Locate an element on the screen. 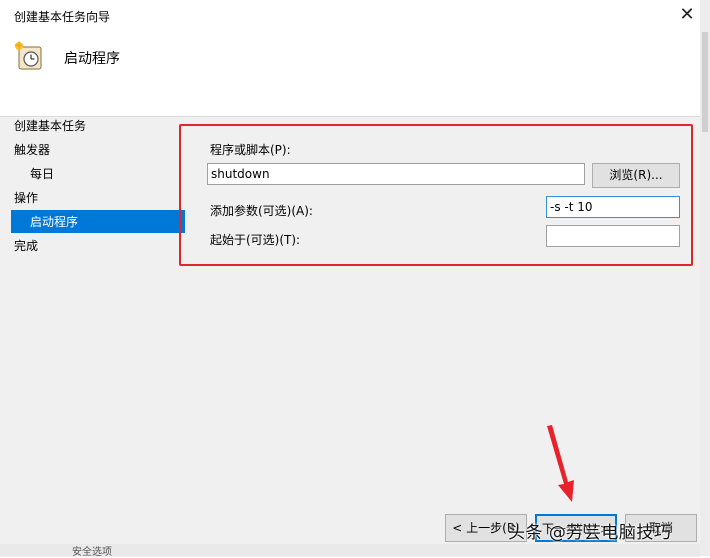 The height and width of the screenshot is (558, 710). nav-item-trigger: 触发器 is located at coordinates (32, 150).